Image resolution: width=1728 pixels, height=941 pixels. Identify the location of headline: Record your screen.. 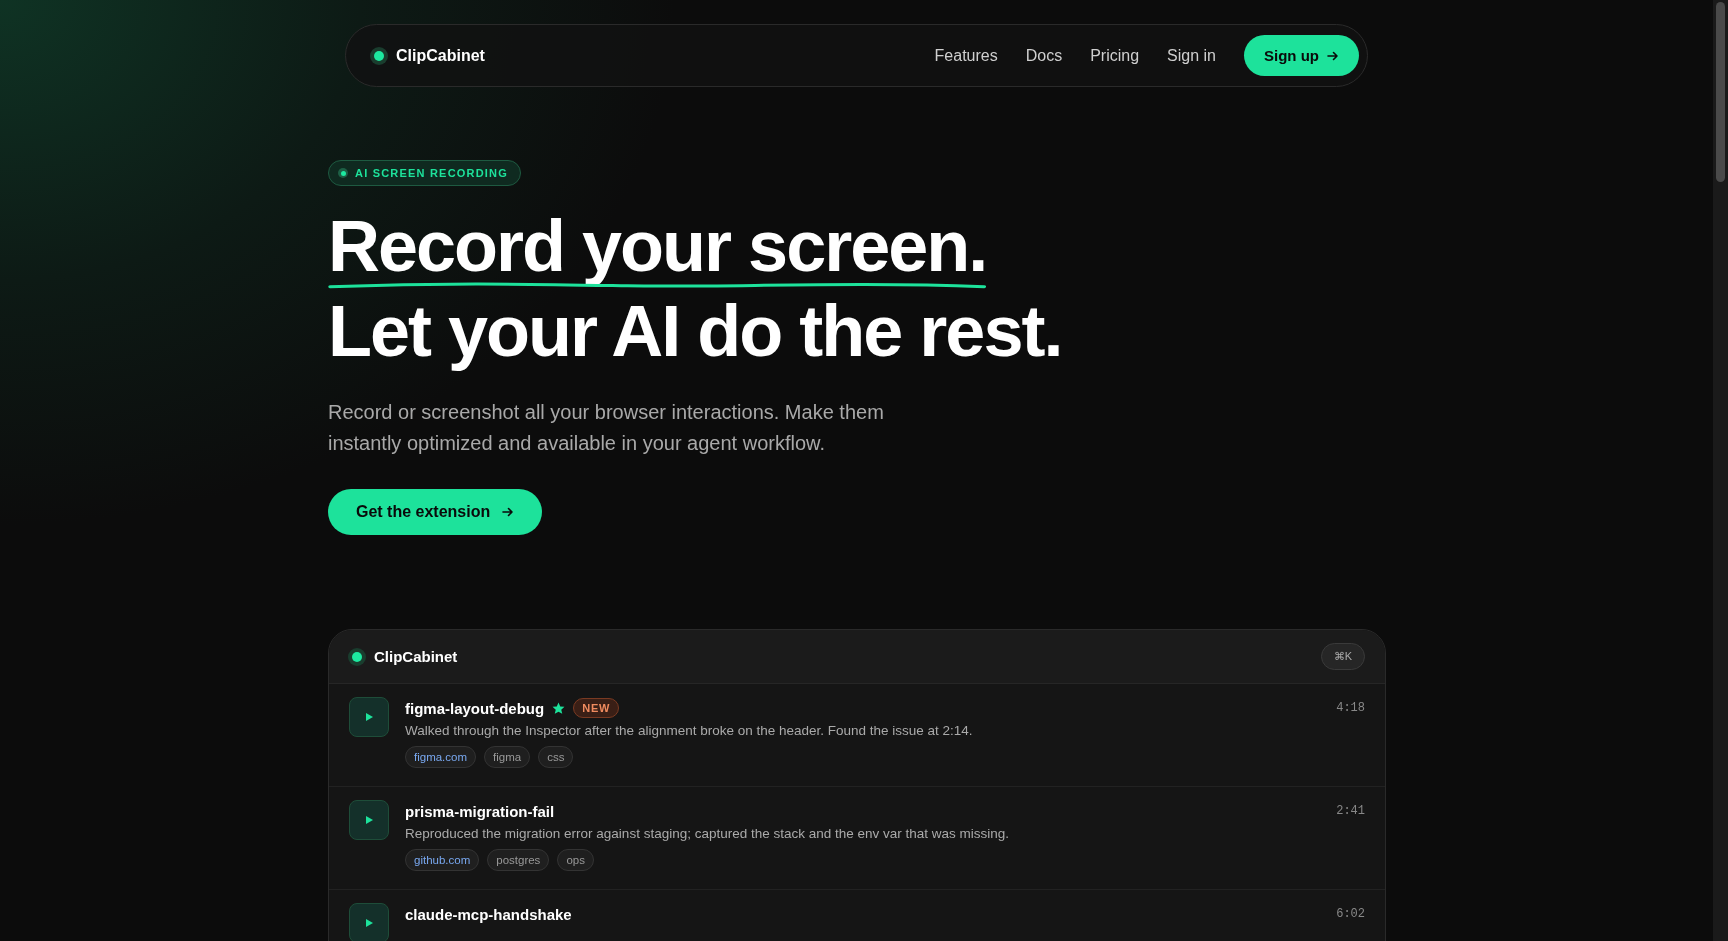
(657, 246).